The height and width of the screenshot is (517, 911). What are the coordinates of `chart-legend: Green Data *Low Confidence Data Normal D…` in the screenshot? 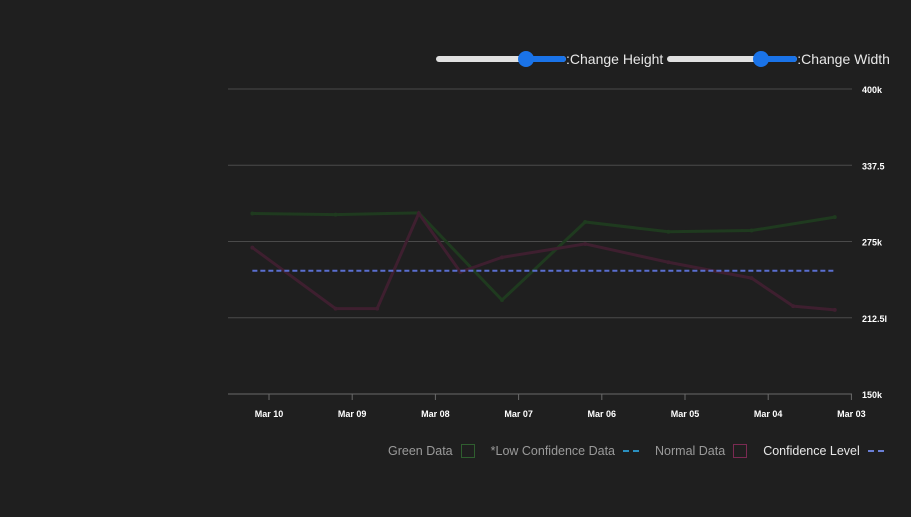 It's located at (636, 451).